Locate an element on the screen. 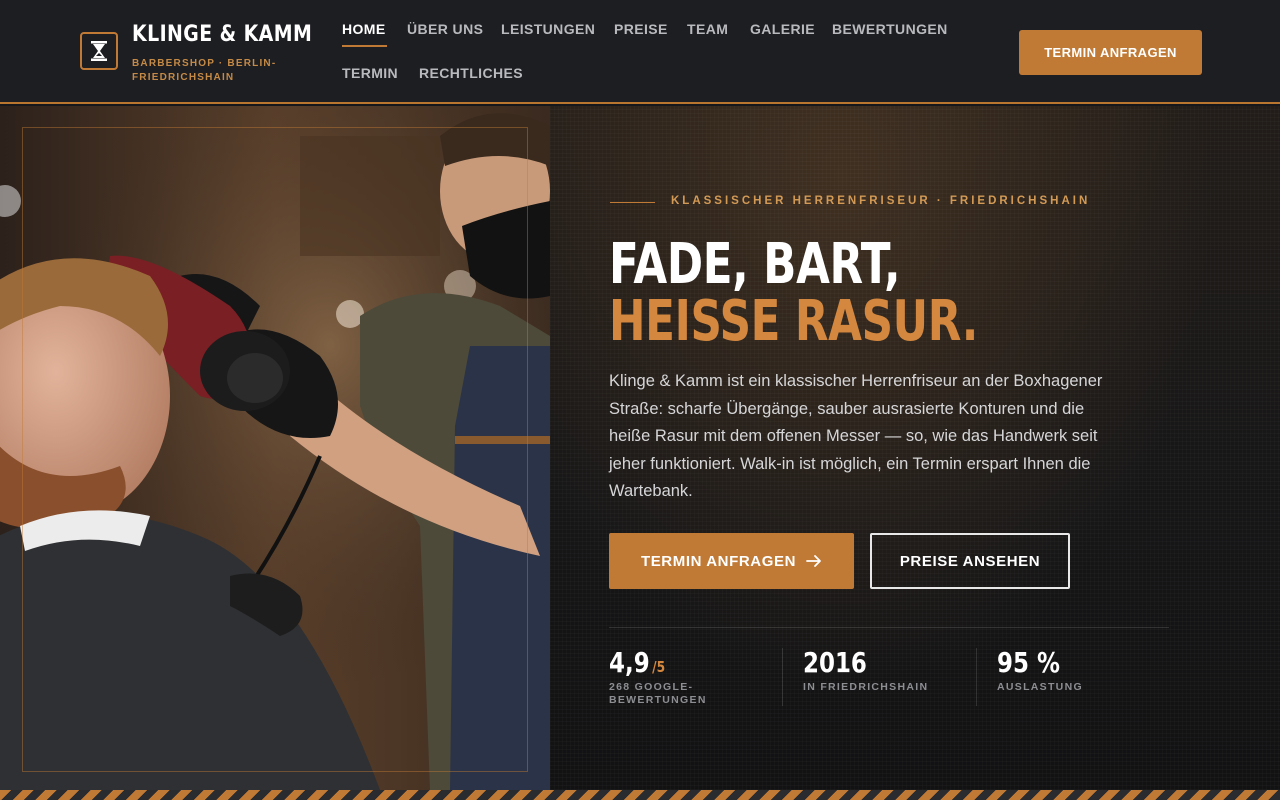 The width and height of the screenshot is (1280, 800). view-prices-button: PREISE ANSEHEN is located at coordinates (970, 561).